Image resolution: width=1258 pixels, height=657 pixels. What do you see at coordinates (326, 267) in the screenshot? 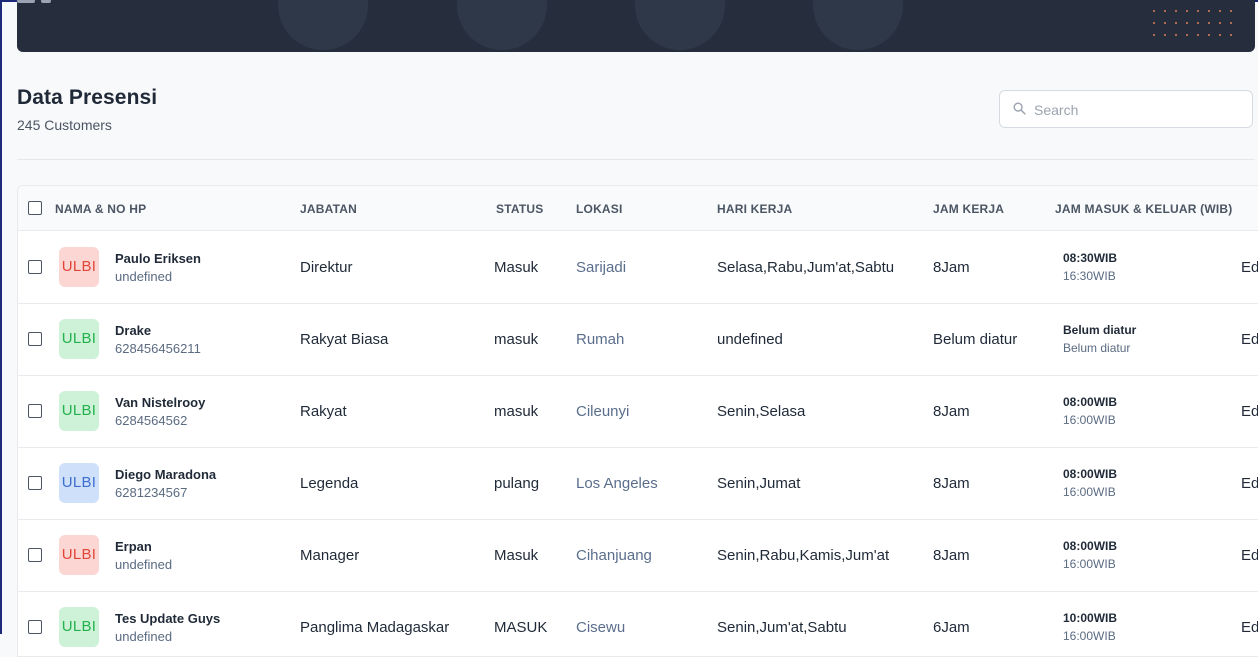
I see `jabatan-cell: Direktur` at bounding box center [326, 267].